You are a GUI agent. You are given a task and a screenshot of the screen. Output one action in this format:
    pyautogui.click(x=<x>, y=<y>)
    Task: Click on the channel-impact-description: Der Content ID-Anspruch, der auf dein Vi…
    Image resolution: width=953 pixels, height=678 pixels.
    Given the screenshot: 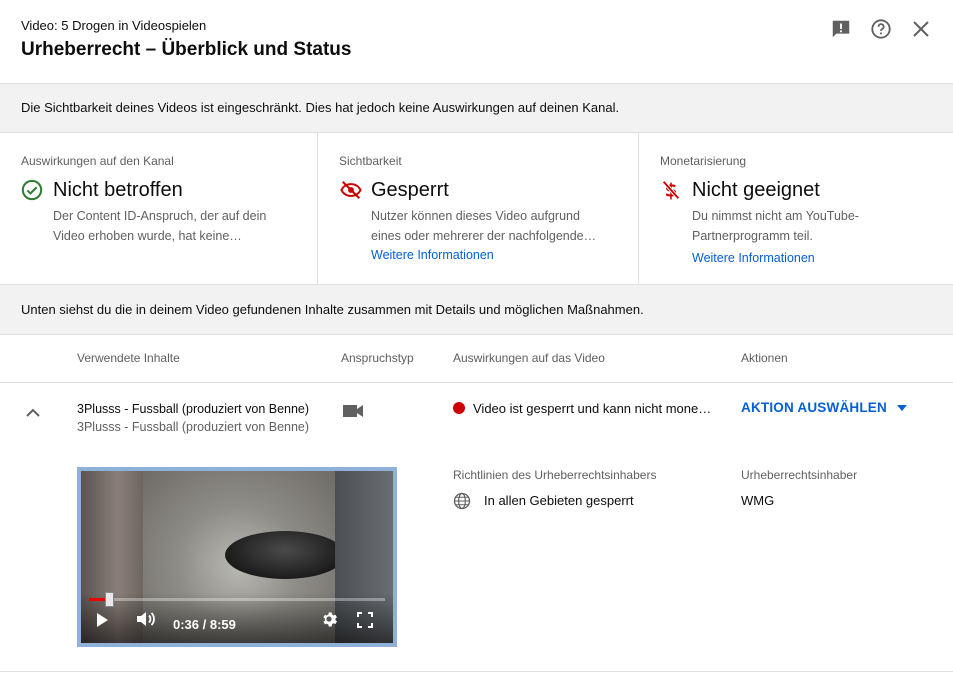 What is the action you would take?
    pyautogui.click(x=160, y=226)
    